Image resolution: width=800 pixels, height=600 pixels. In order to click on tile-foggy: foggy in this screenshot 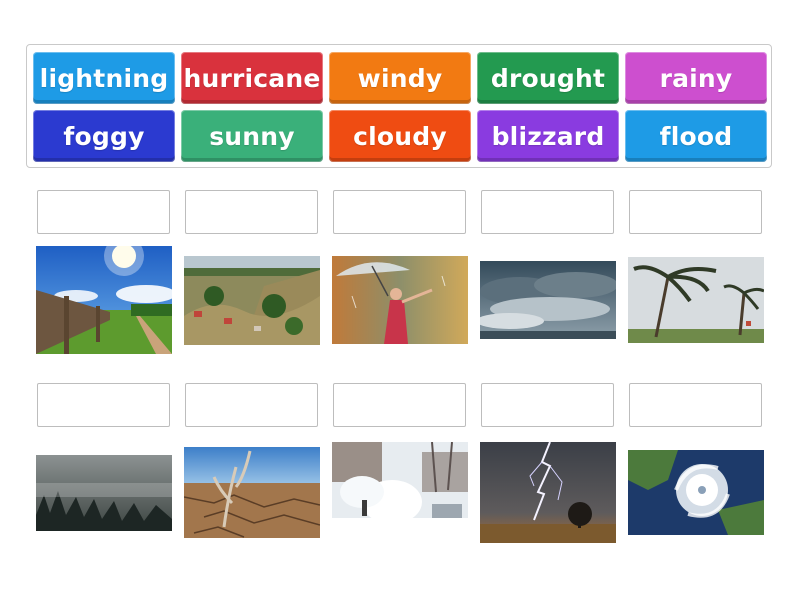, I will do `click(104, 136)`.